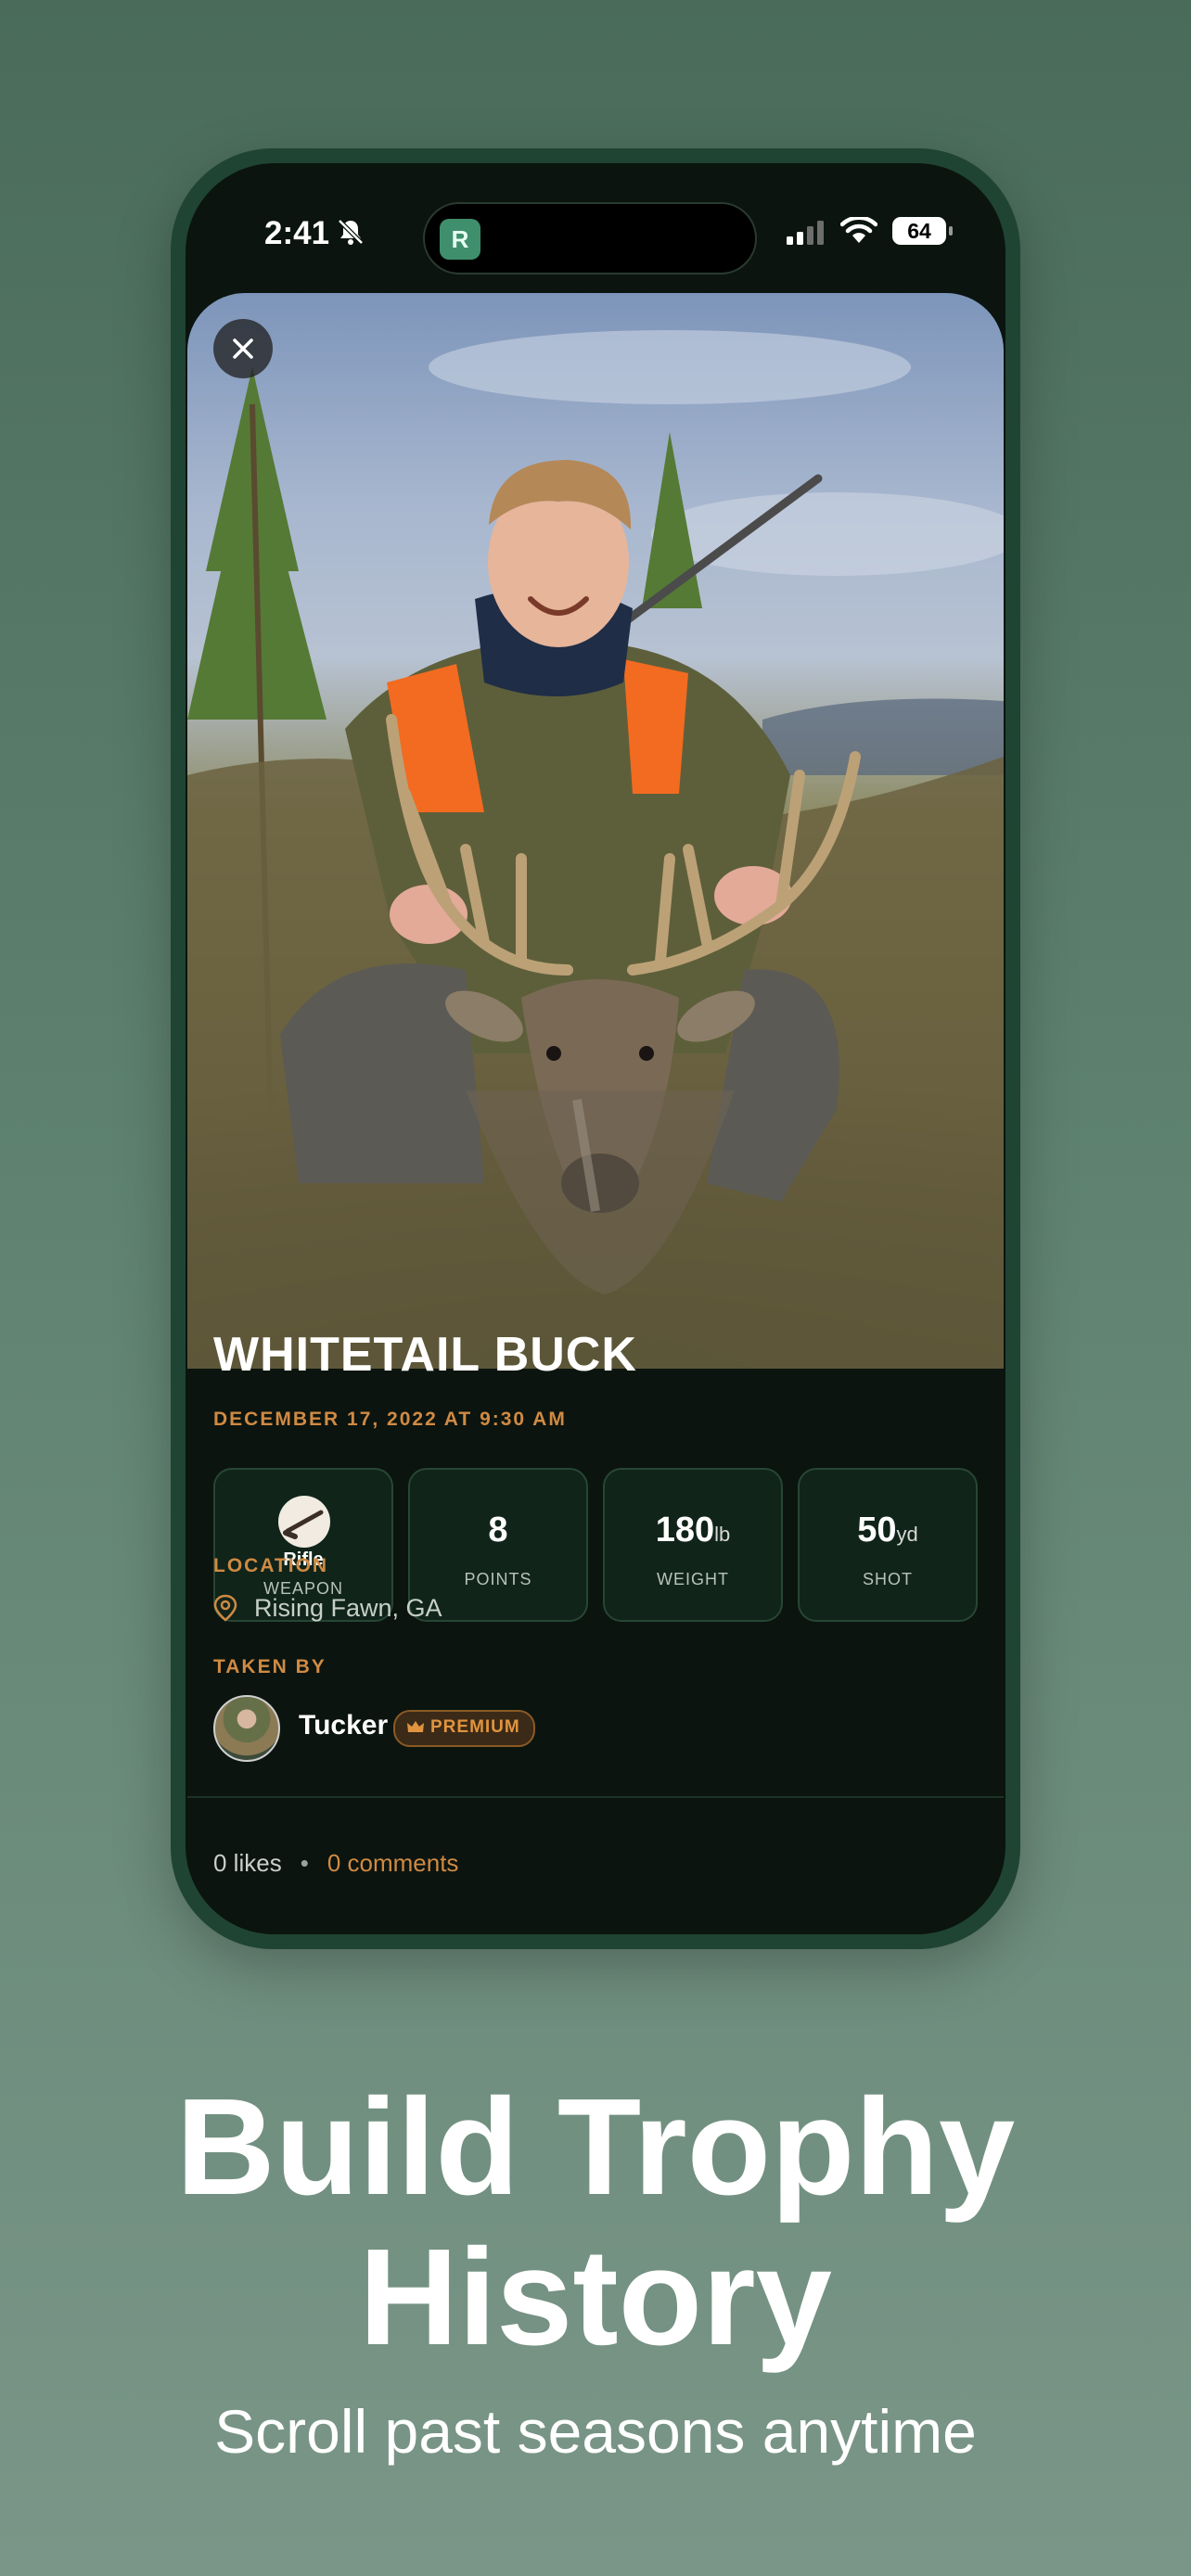 The height and width of the screenshot is (2576, 1191). Describe the element at coordinates (393, 1863) in the screenshot. I see `comments-link: 0 comments` at that location.